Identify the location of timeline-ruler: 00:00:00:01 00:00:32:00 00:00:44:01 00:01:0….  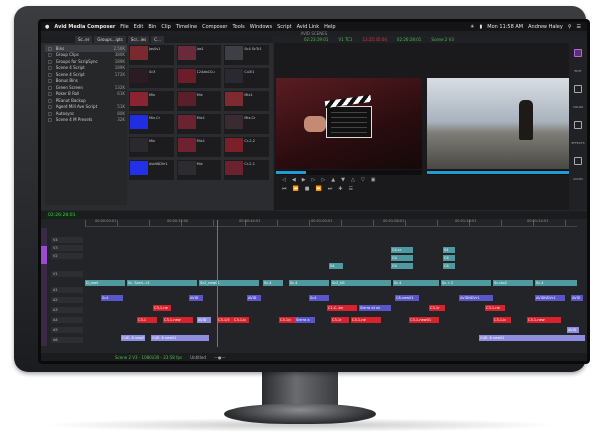
(331, 223).